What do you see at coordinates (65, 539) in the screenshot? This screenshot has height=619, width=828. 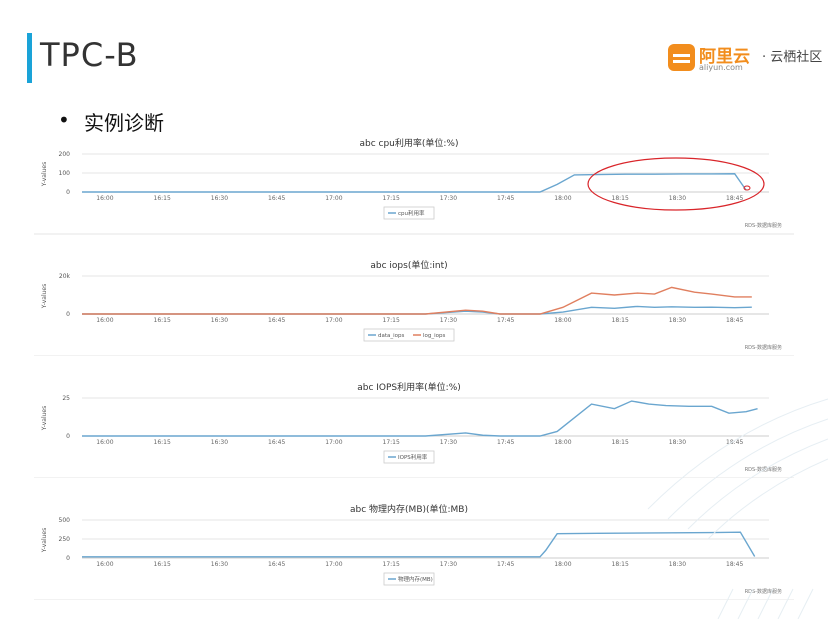 I see `y-tick-label: 250` at bounding box center [65, 539].